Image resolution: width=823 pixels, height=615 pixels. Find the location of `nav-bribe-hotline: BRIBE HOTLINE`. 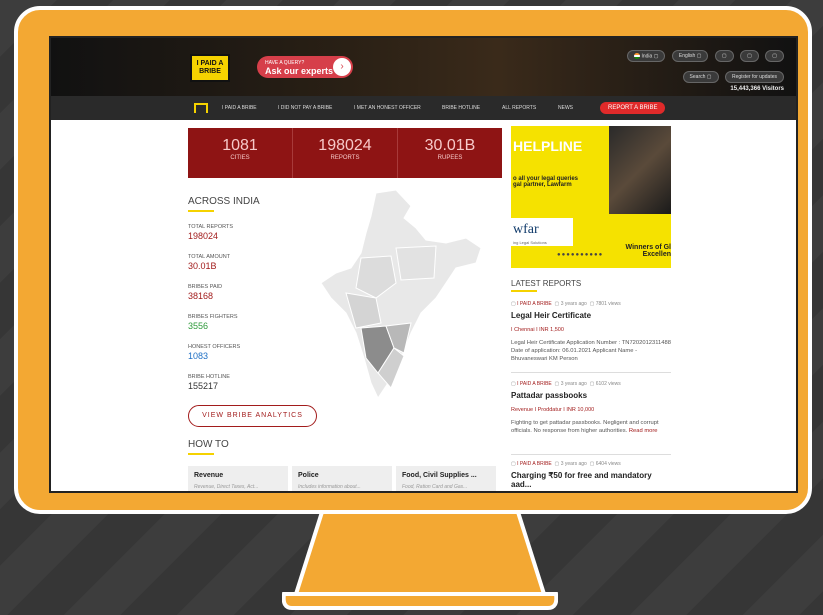

nav-bribe-hotline: BRIBE HOTLINE is located at coordinates (472, 108).